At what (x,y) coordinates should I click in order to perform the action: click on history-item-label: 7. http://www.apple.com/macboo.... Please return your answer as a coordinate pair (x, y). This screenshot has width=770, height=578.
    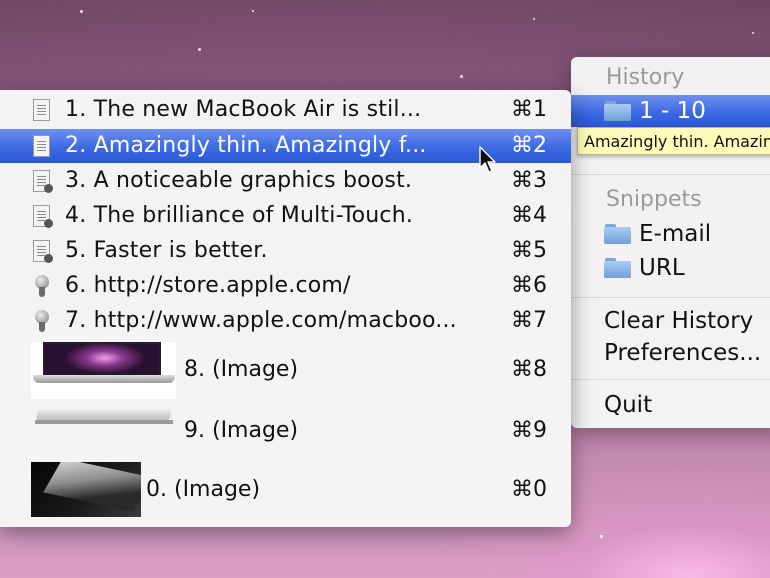
    Looking at the image, I should click on (261, 320).